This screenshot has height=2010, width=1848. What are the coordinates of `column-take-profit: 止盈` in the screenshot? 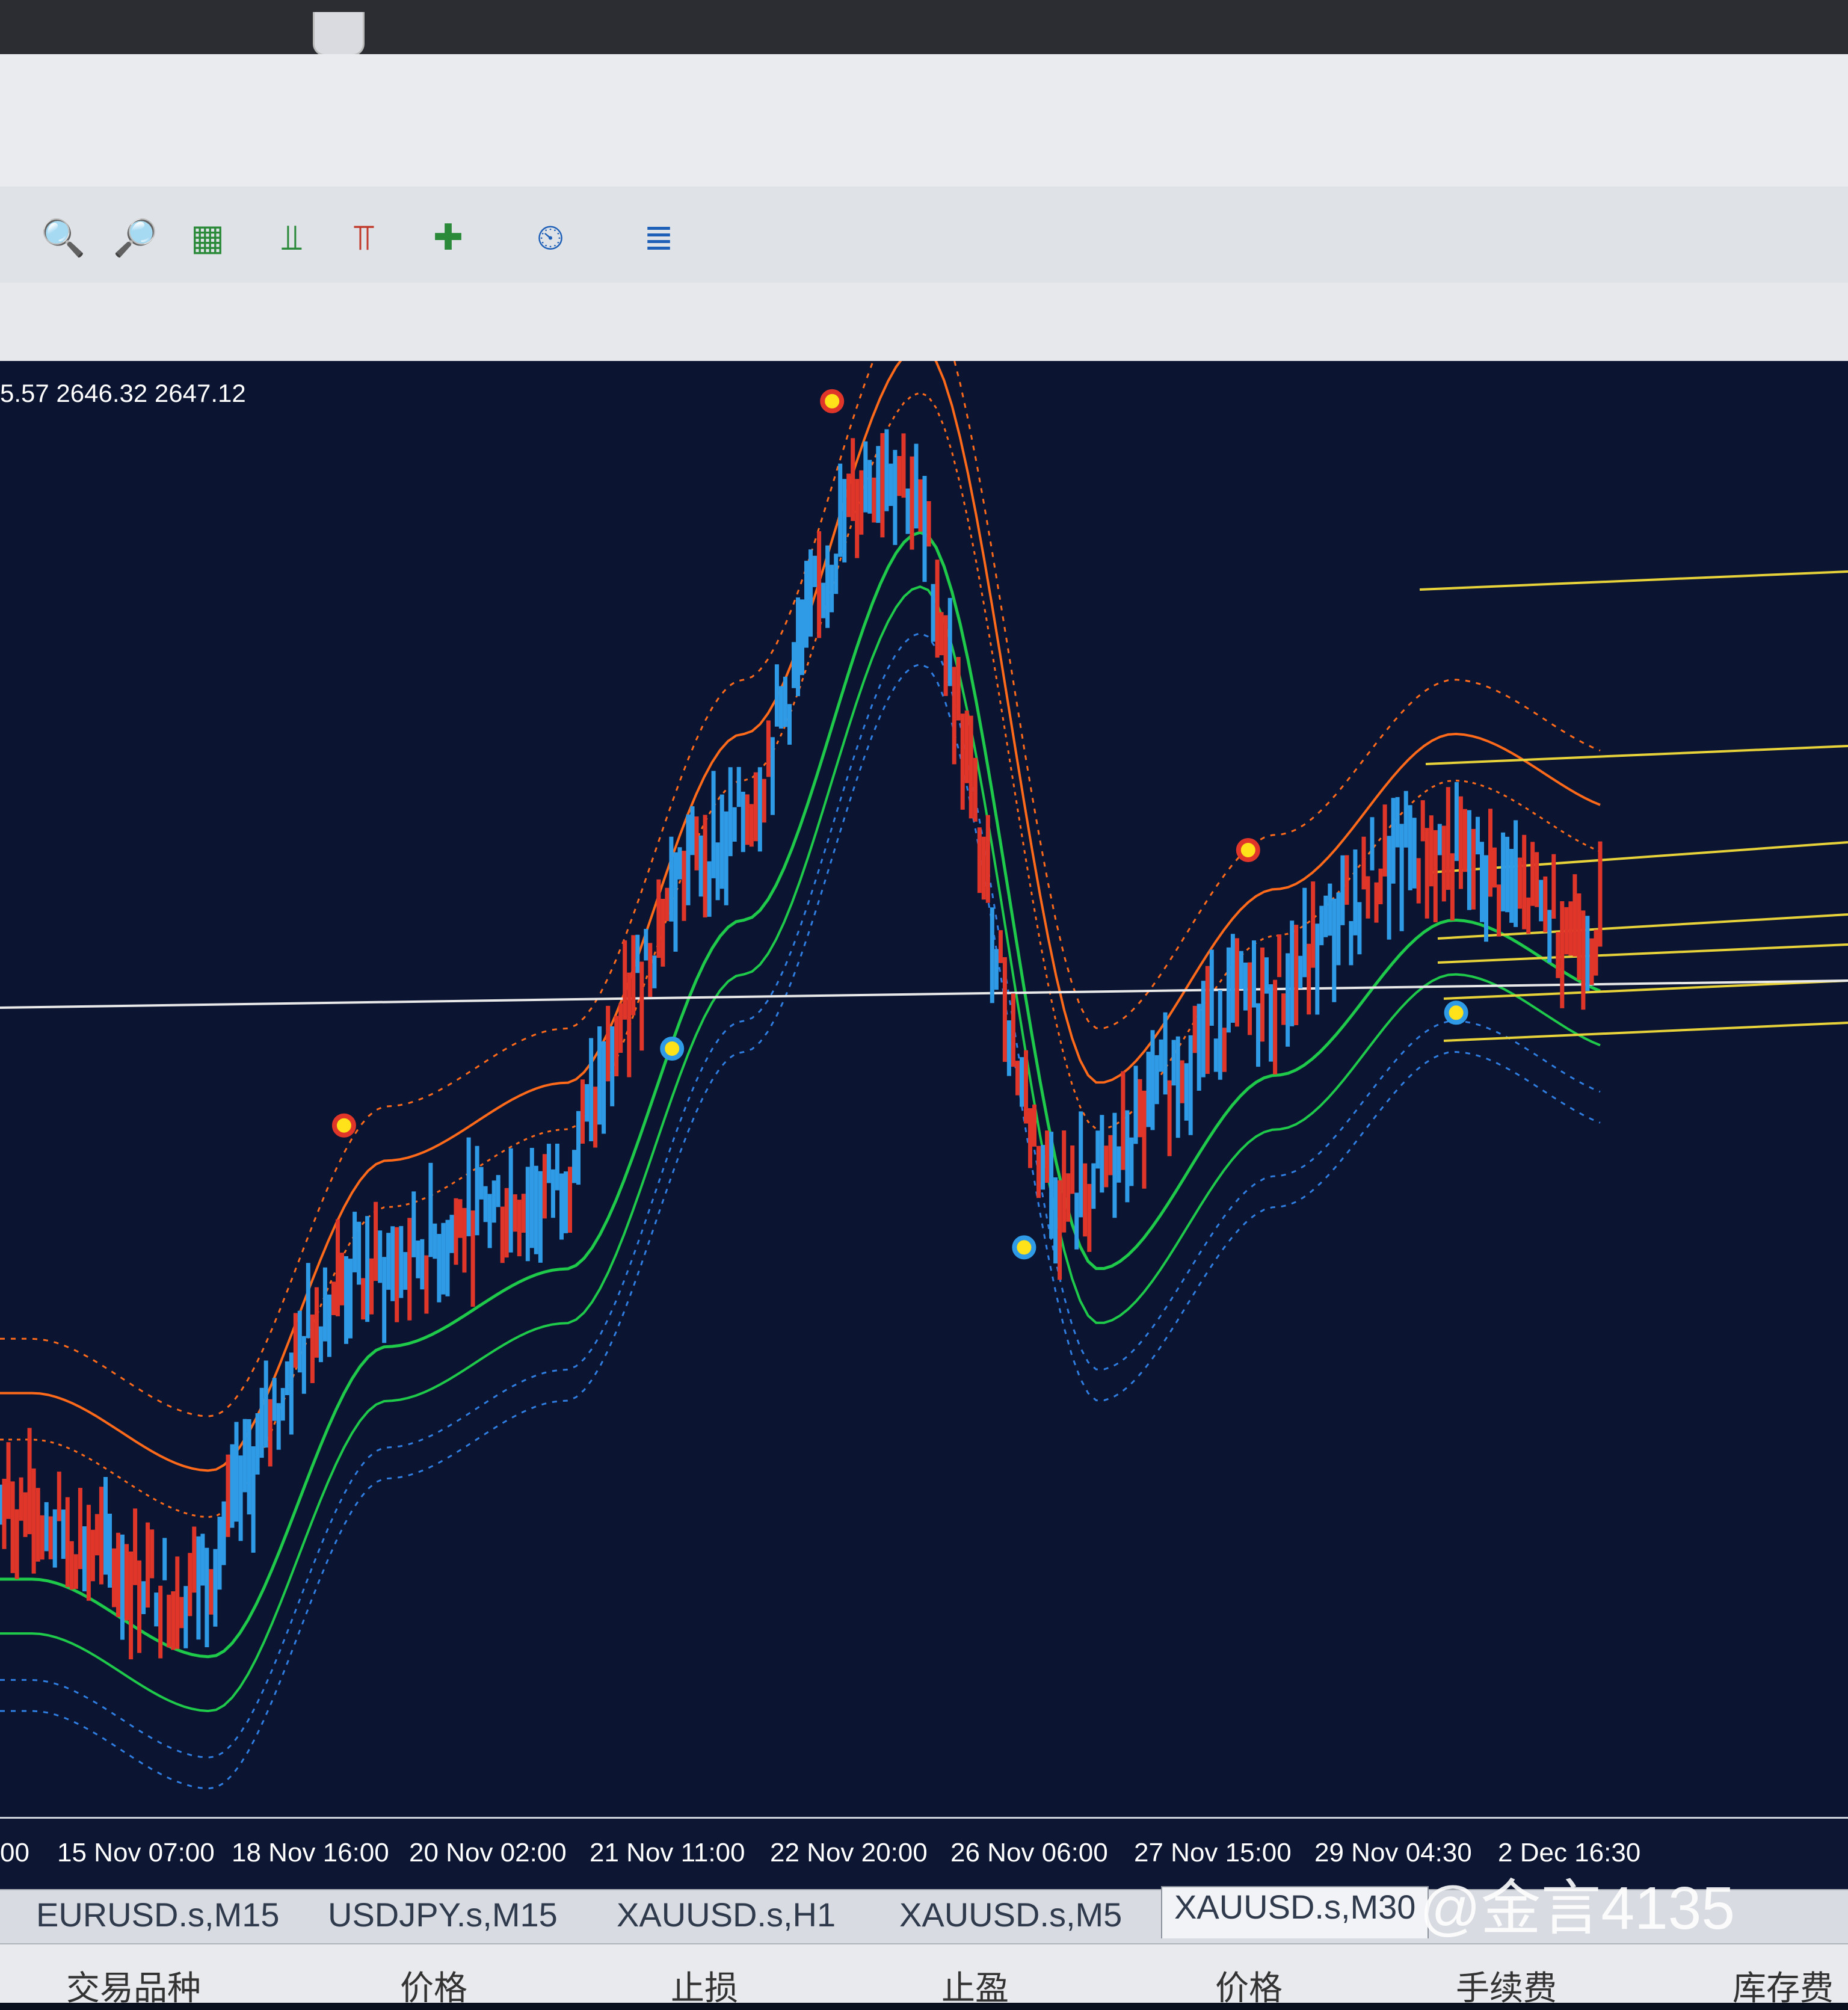 It's located at (975, 1985).